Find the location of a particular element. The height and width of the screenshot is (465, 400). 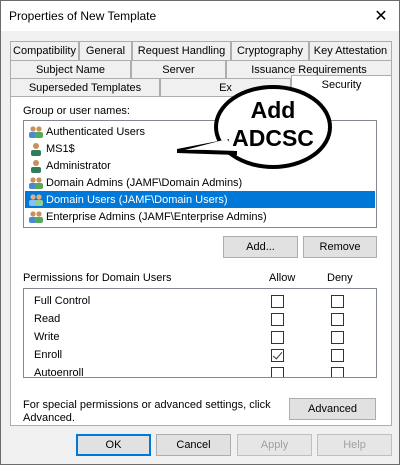

tab-subject-name: Subject Name is located at coordinates (70, 69).